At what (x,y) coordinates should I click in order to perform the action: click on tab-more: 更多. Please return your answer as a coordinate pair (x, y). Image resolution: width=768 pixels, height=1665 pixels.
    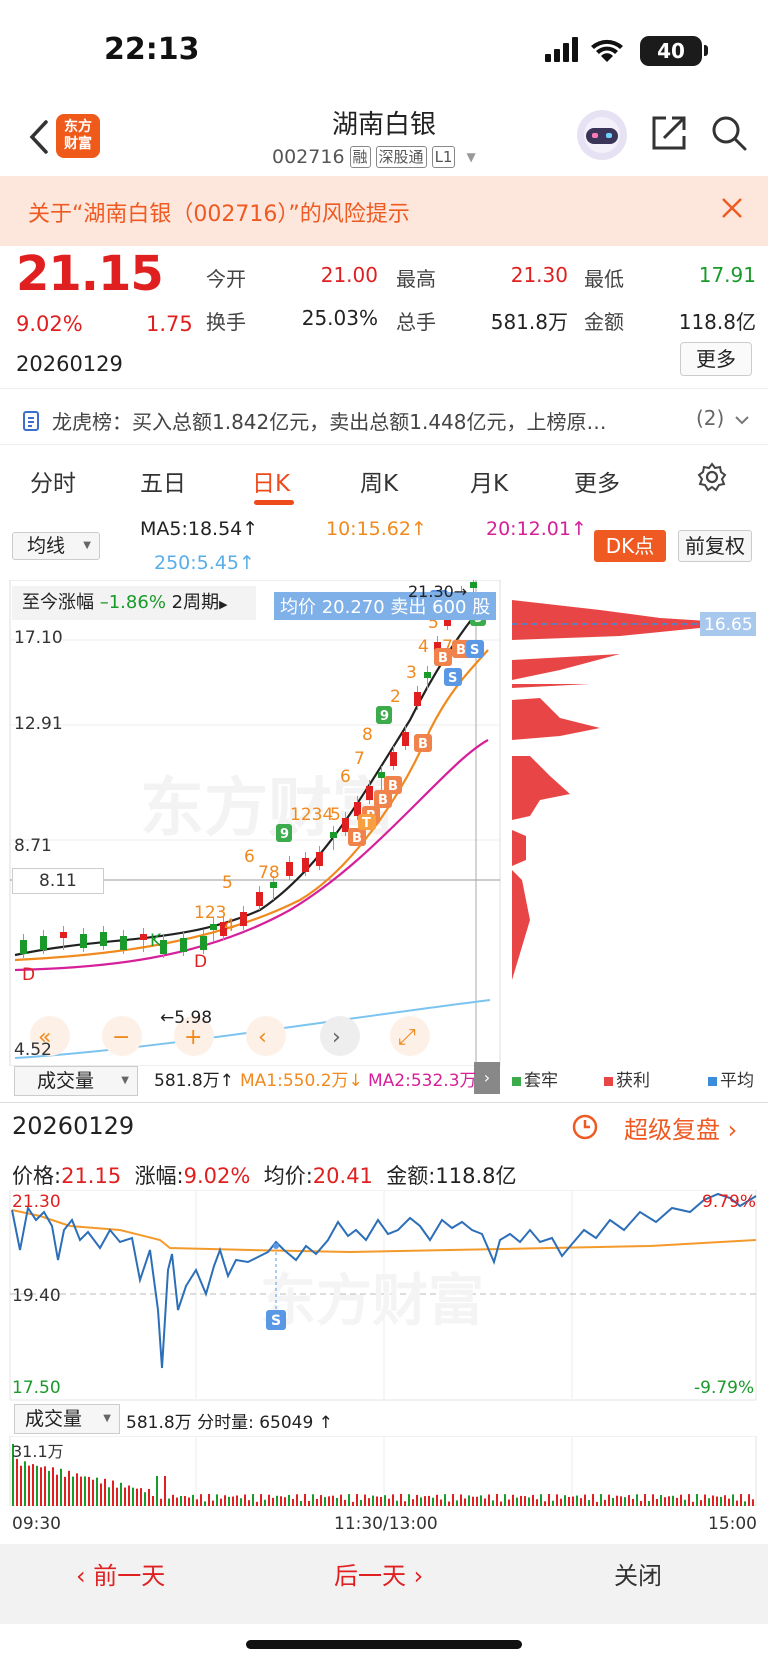
    Looking at the image, I should click on (597, 481).